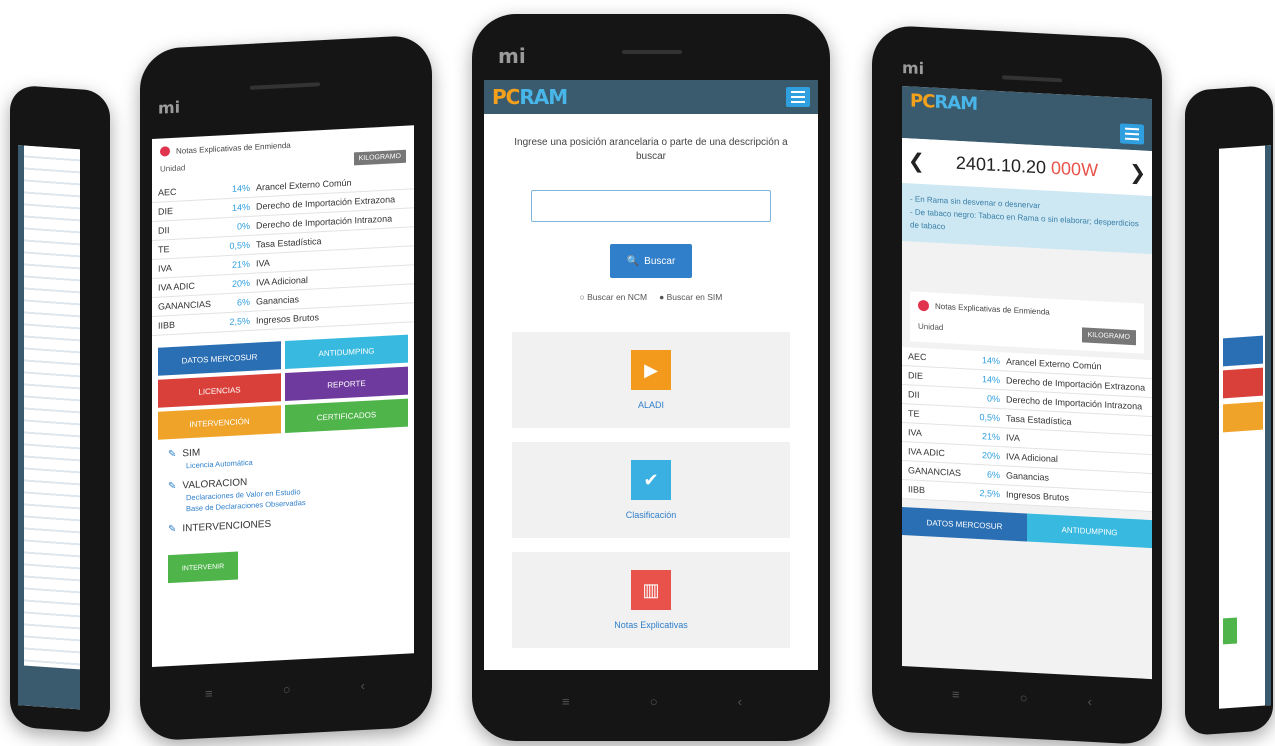  I want to click on tax-code: TE, so click(914, 414).